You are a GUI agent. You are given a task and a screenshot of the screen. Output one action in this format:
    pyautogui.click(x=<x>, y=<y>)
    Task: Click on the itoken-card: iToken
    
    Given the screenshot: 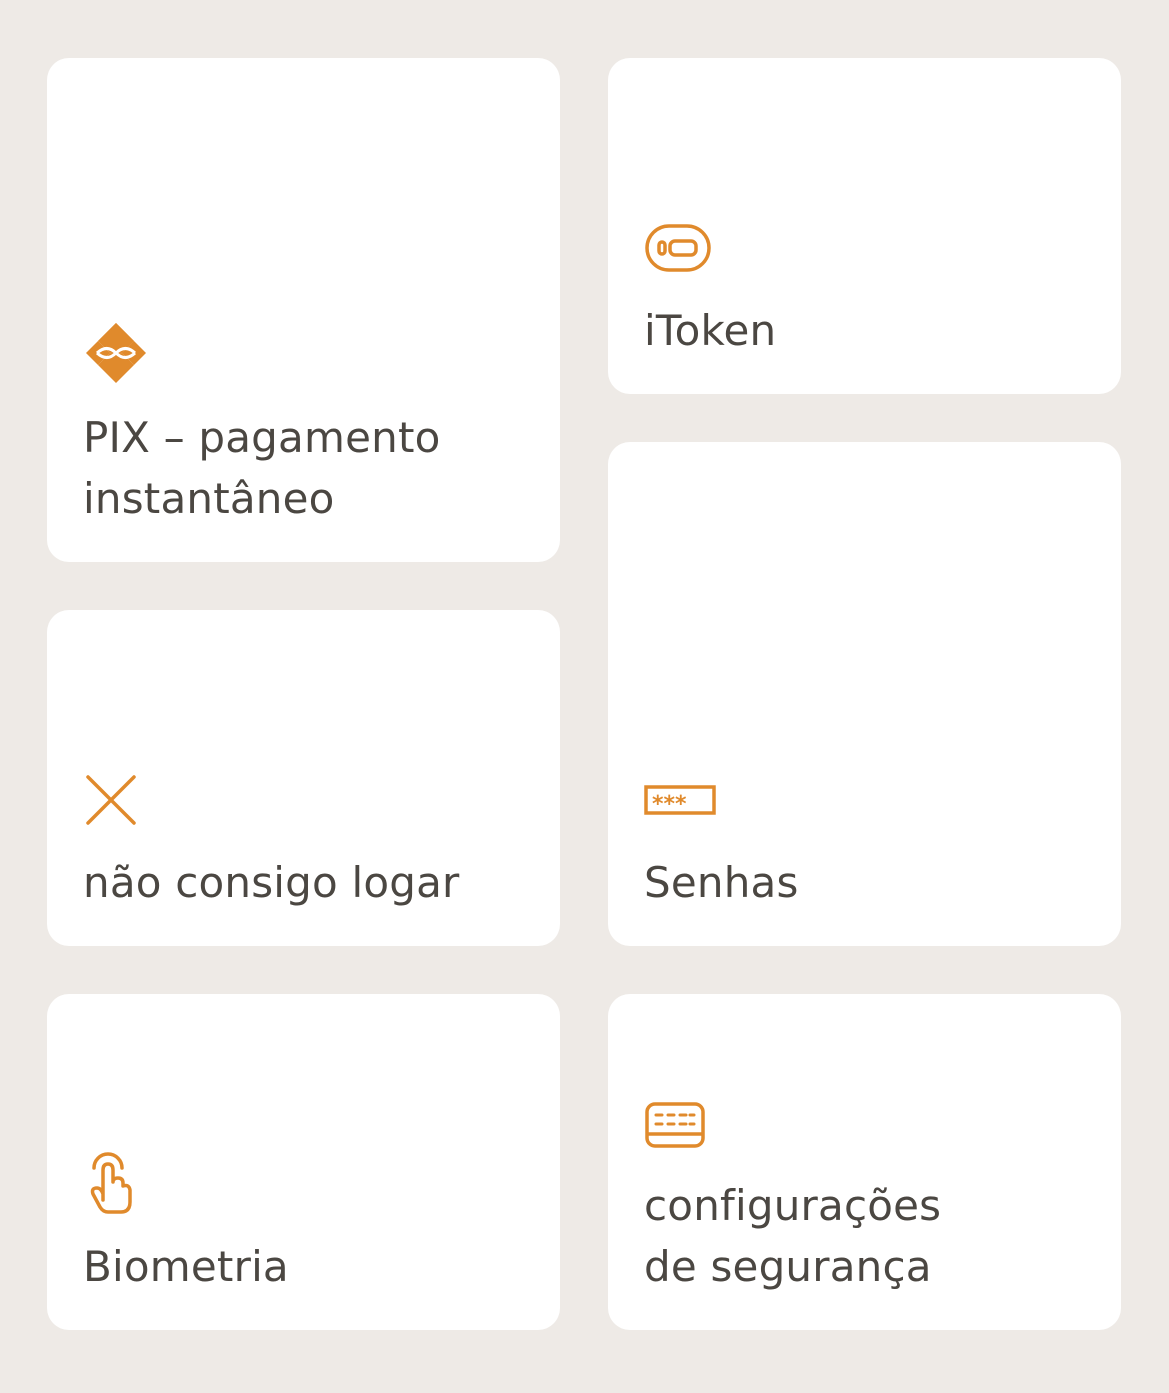 What is the action you would take?
    pyautogui.click(x=864, y=226)
    